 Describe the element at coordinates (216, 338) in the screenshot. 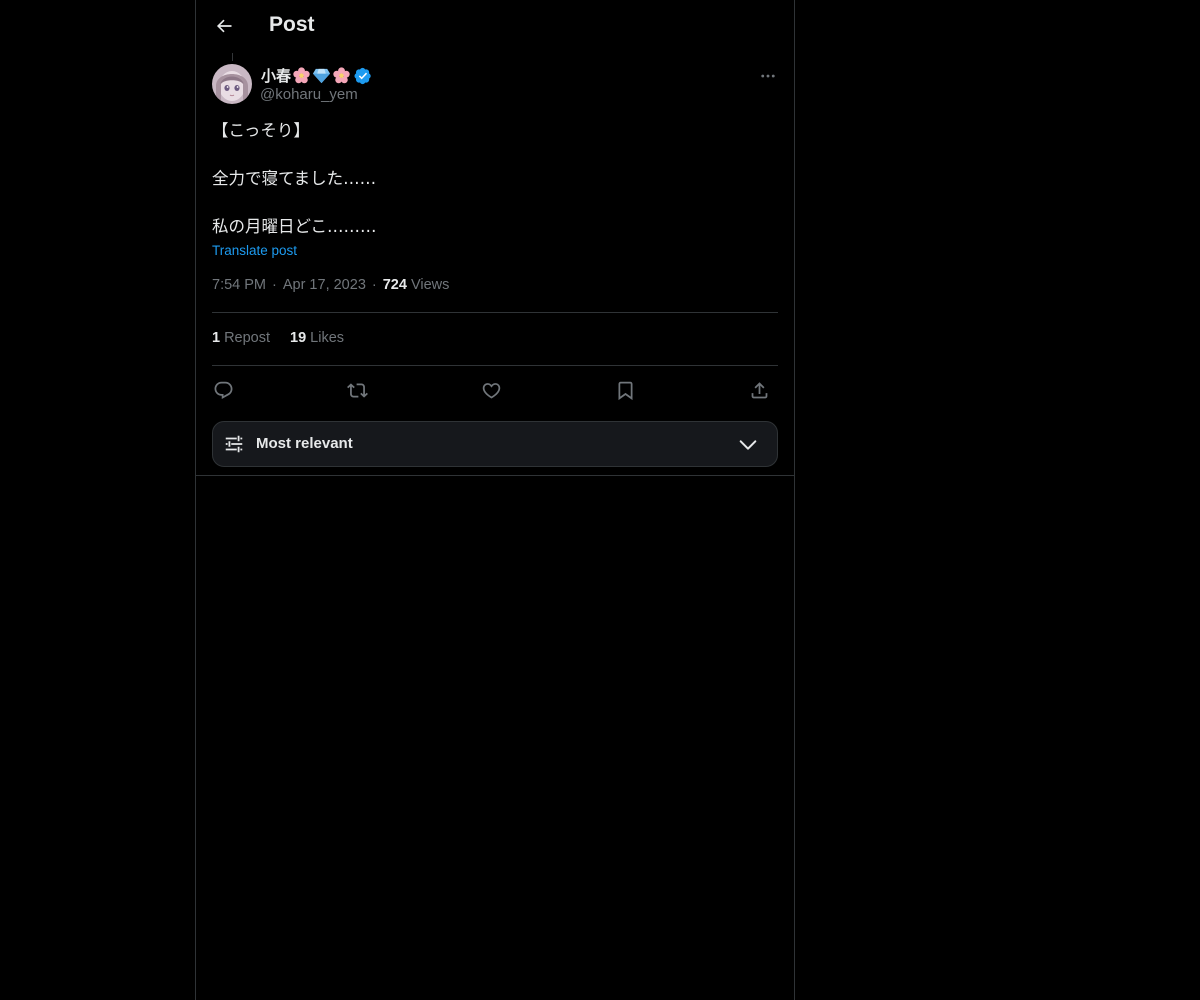

I see `reposts-count: 1` at that location.